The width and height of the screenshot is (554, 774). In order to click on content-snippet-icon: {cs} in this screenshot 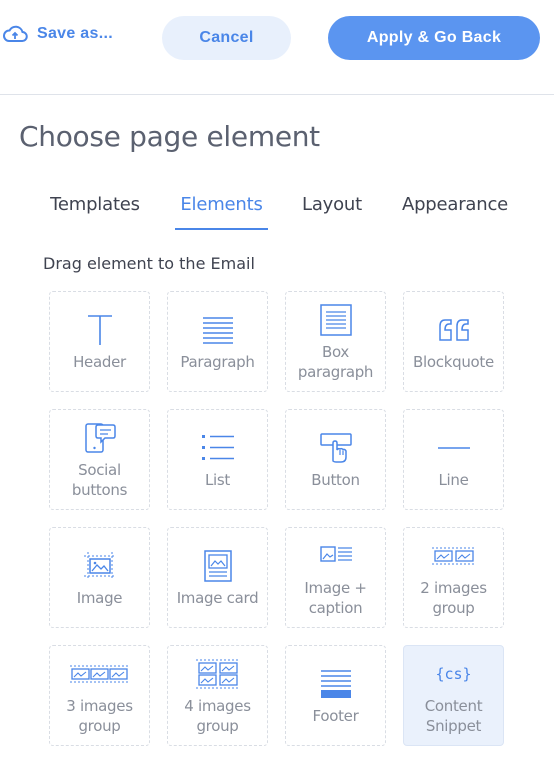, I will do `click(453, 674)`.